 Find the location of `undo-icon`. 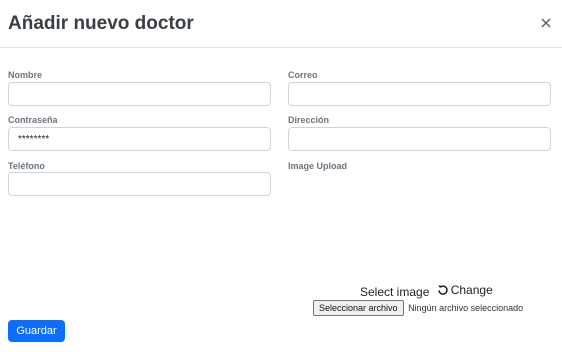

undo-icon is located at coordinates (442, 290).